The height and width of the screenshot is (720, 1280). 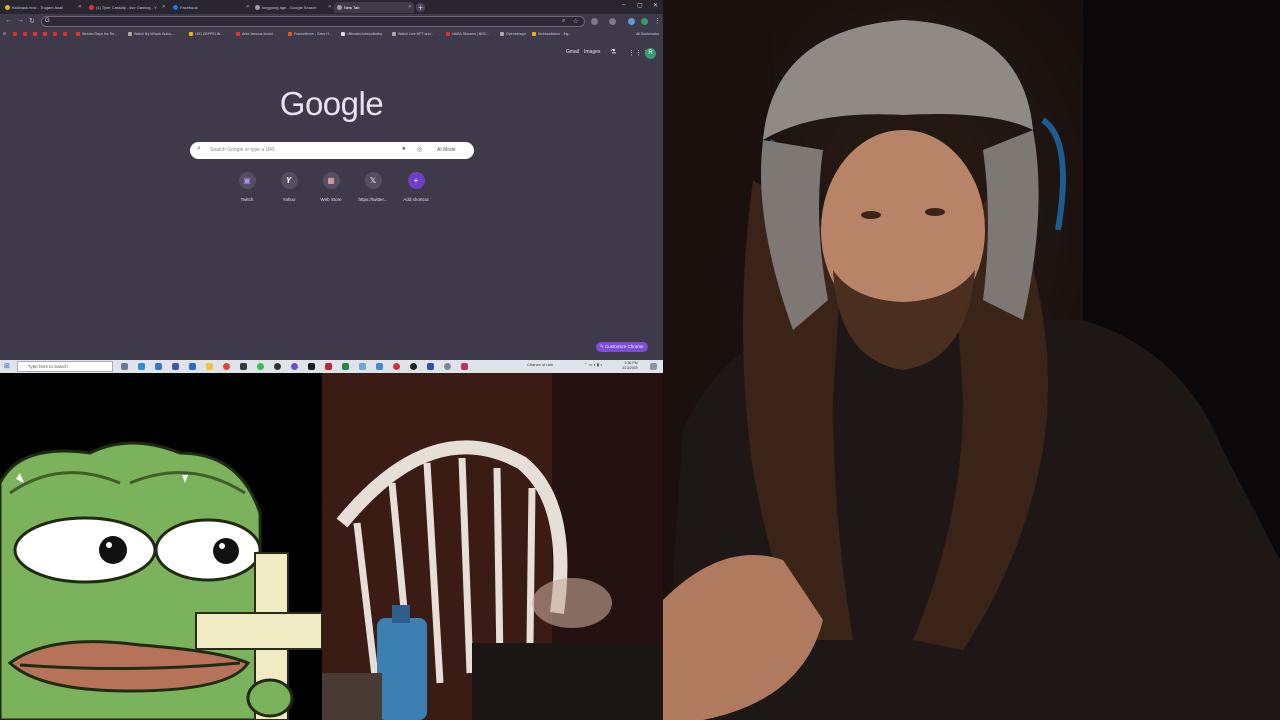 What do you see at coordinates (209, 366) in the screenshot?
I see `folder-icon` at bounding box center [209, 366].